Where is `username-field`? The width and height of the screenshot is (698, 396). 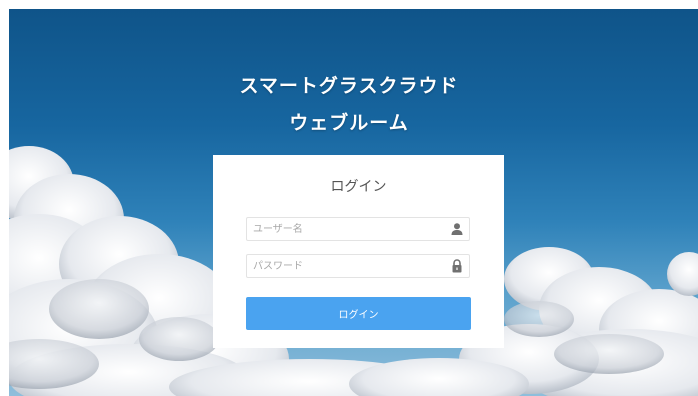
username-field is located at coordinates (358, 229).